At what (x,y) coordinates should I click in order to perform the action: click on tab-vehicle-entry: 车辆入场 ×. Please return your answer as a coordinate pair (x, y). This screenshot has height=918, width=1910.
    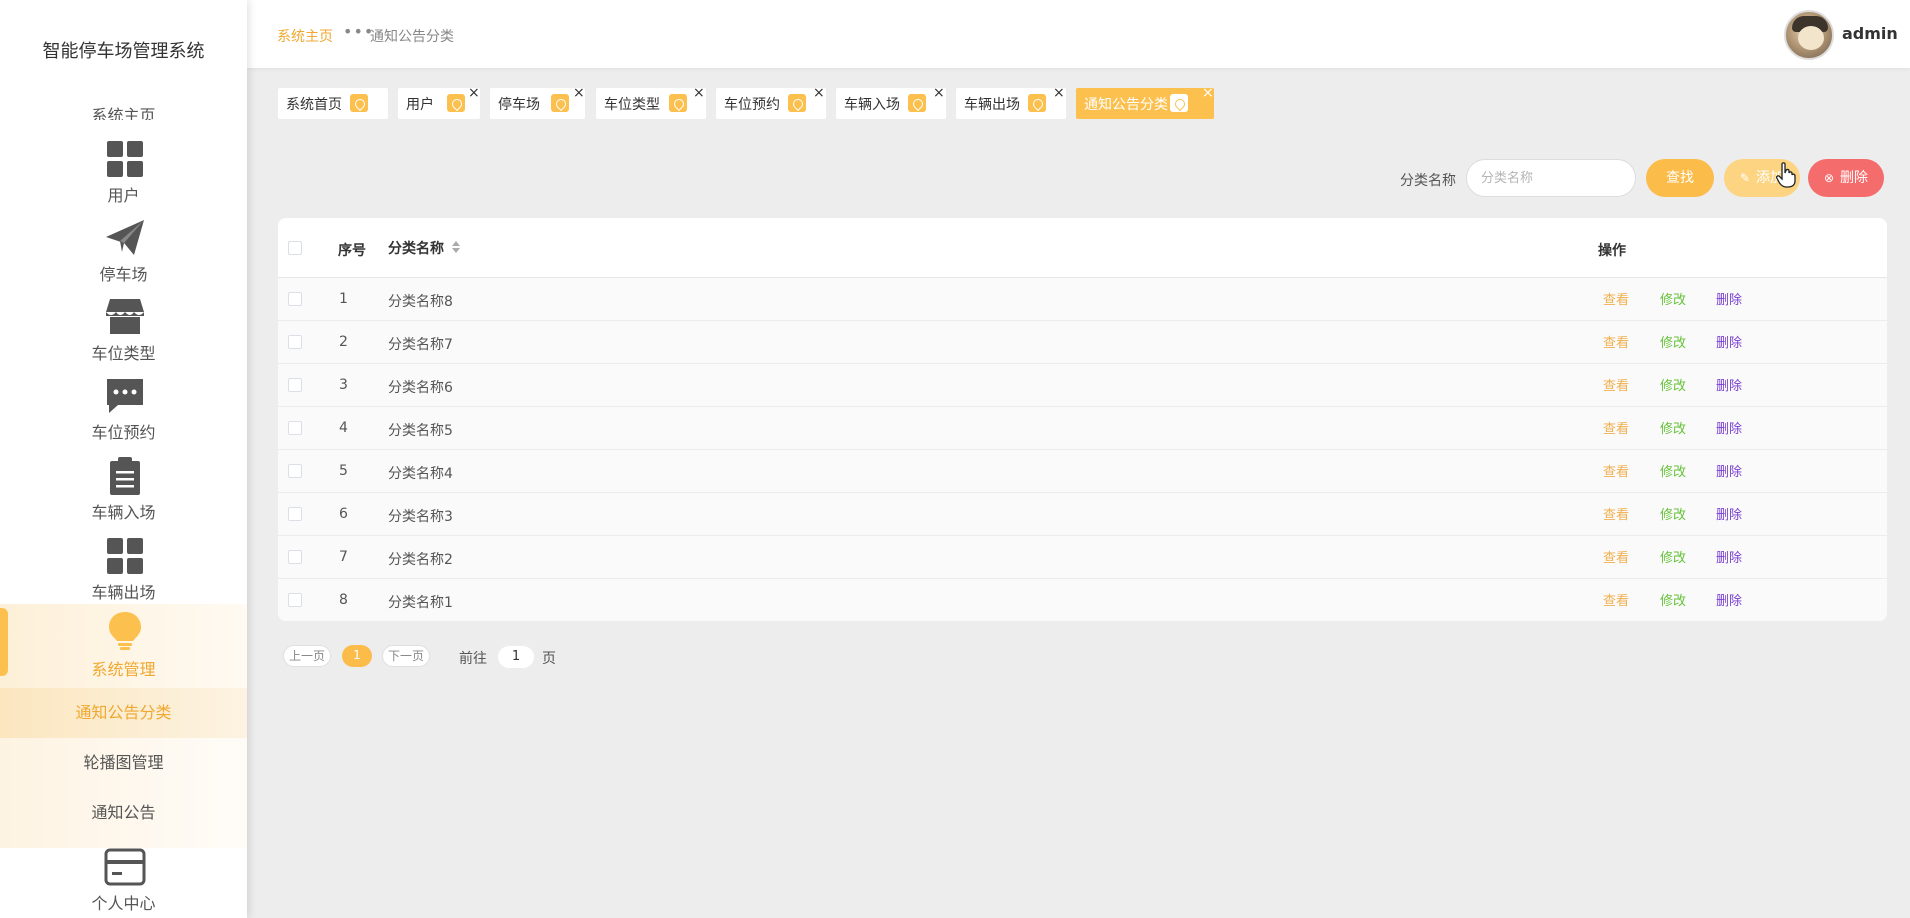
    Looking at the image, I should click on (891, 102).